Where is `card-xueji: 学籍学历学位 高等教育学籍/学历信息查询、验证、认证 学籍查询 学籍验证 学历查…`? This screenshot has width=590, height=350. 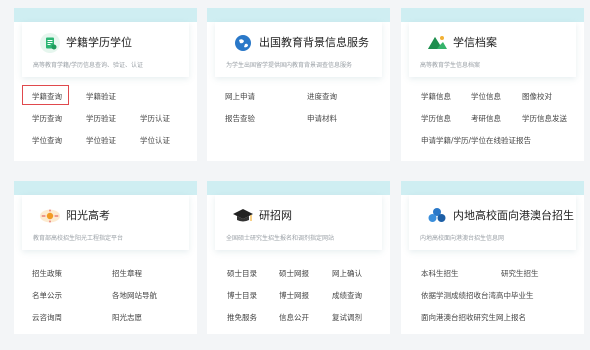
card-xueji: 学籍学历学位 高等教育学籍/学历信息查询、验证、认证 学籍查询 学籍验证 学历查… is located at coordinates (105, 84).